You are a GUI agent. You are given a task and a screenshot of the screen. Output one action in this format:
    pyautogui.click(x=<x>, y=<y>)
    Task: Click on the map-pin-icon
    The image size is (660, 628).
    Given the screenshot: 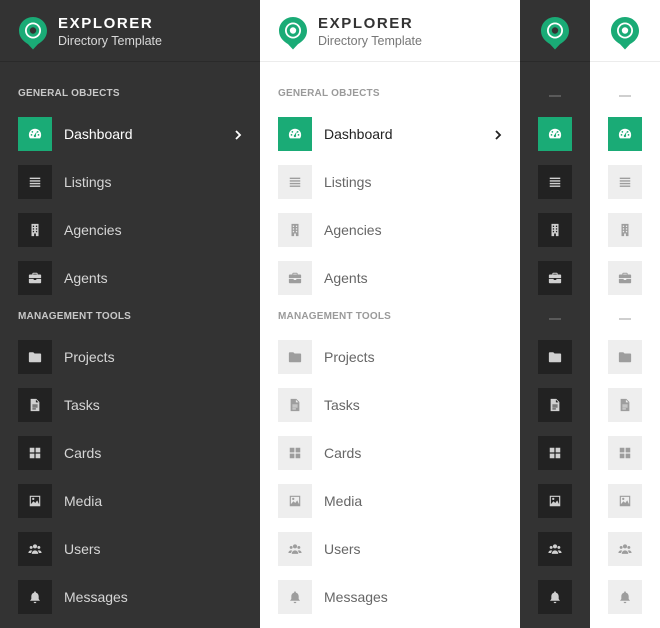 What is the action you would take?
    pyautogui.click(x=33, y=33)
    